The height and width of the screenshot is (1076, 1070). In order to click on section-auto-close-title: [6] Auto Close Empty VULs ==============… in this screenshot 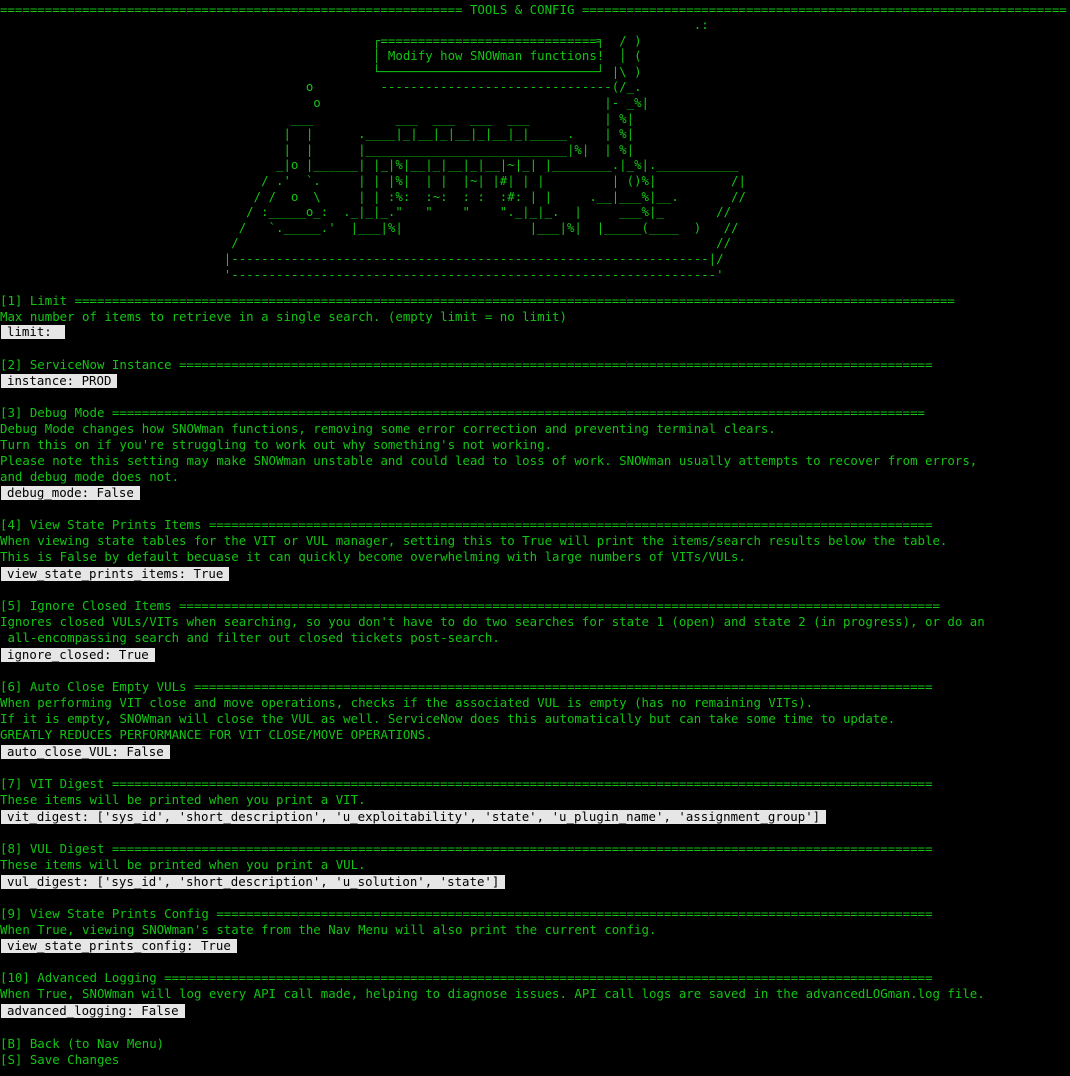, I will do `click(466, 686)`.